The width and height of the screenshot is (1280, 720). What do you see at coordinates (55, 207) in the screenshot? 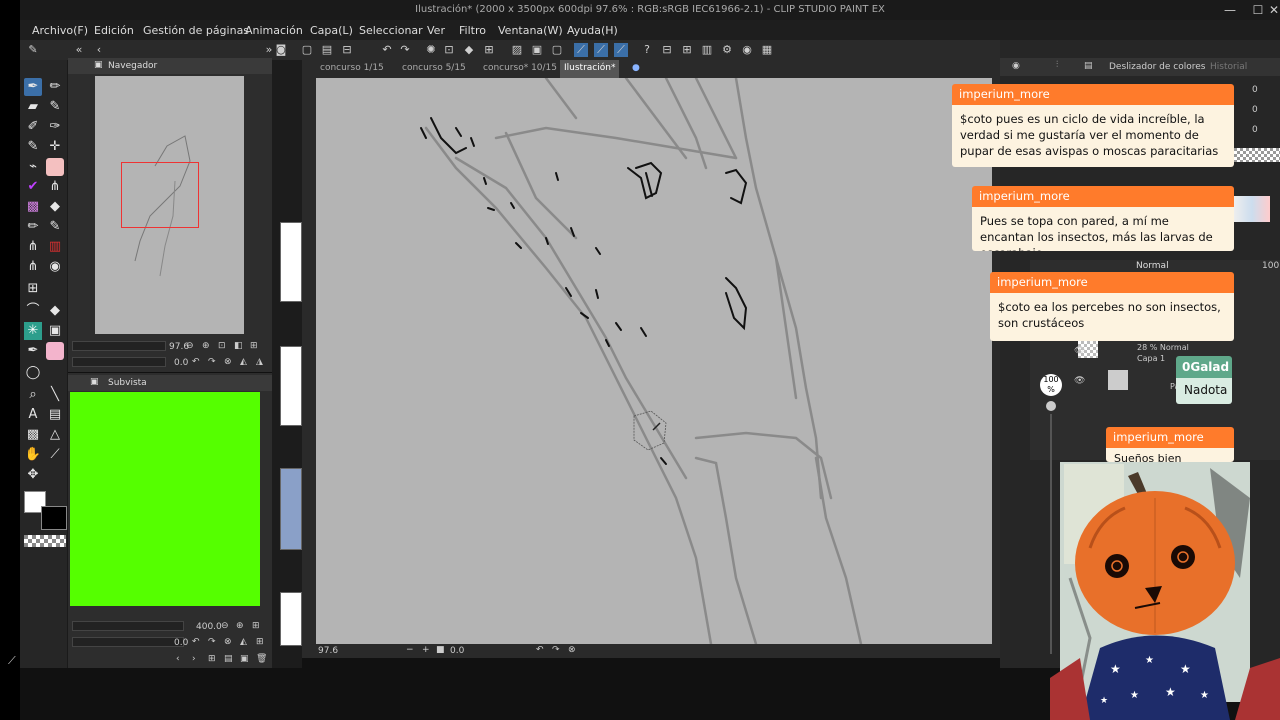
I see `soft-eraser-icon: ◆` at bounding box center [55, 207].